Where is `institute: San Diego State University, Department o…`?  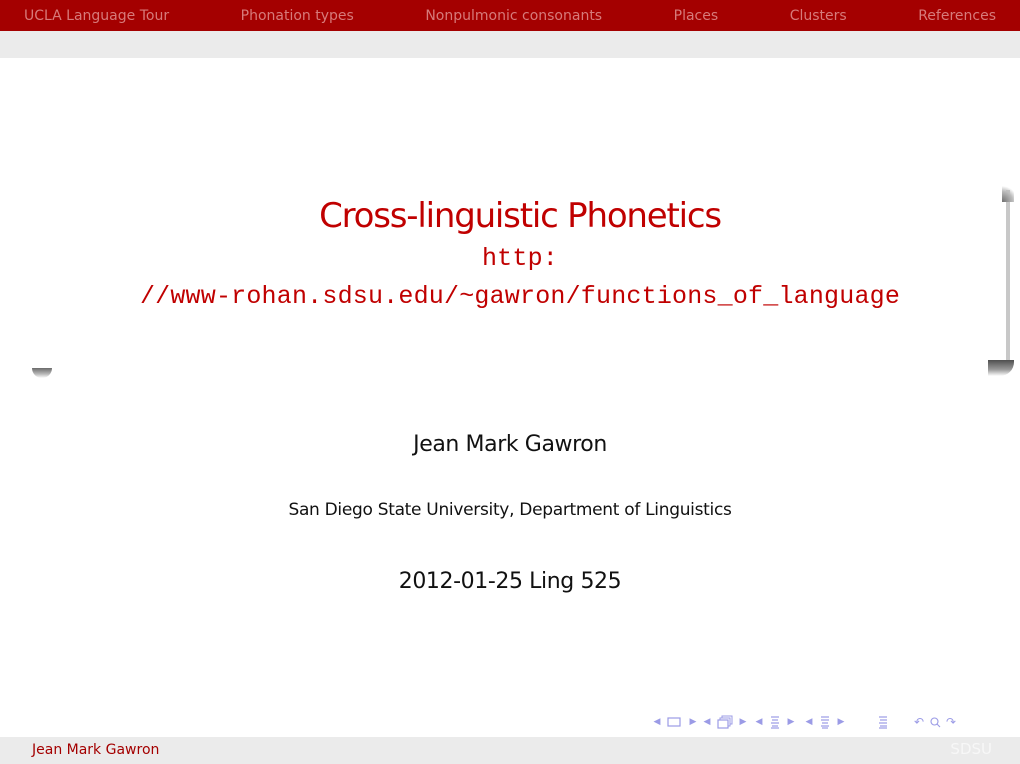
institute: San Diego State University, Department o… is located at coordinates (510, 510).